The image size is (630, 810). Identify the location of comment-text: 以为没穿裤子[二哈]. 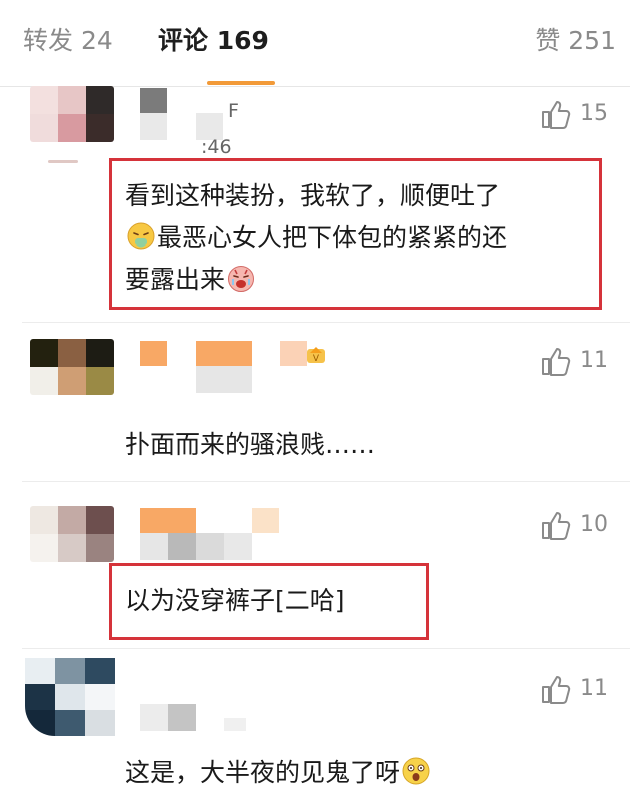
(235, 601).